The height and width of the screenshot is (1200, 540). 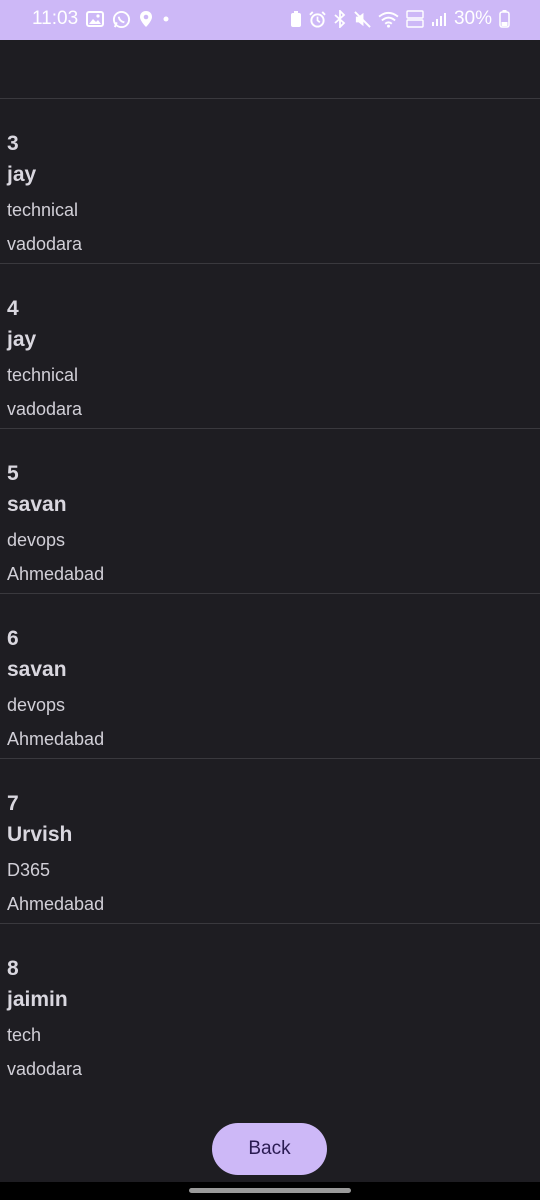 What do you see at coordinates (340, 19) in the screenshot?
I see `bluetooth-icon` at bounding box center [340, 19].